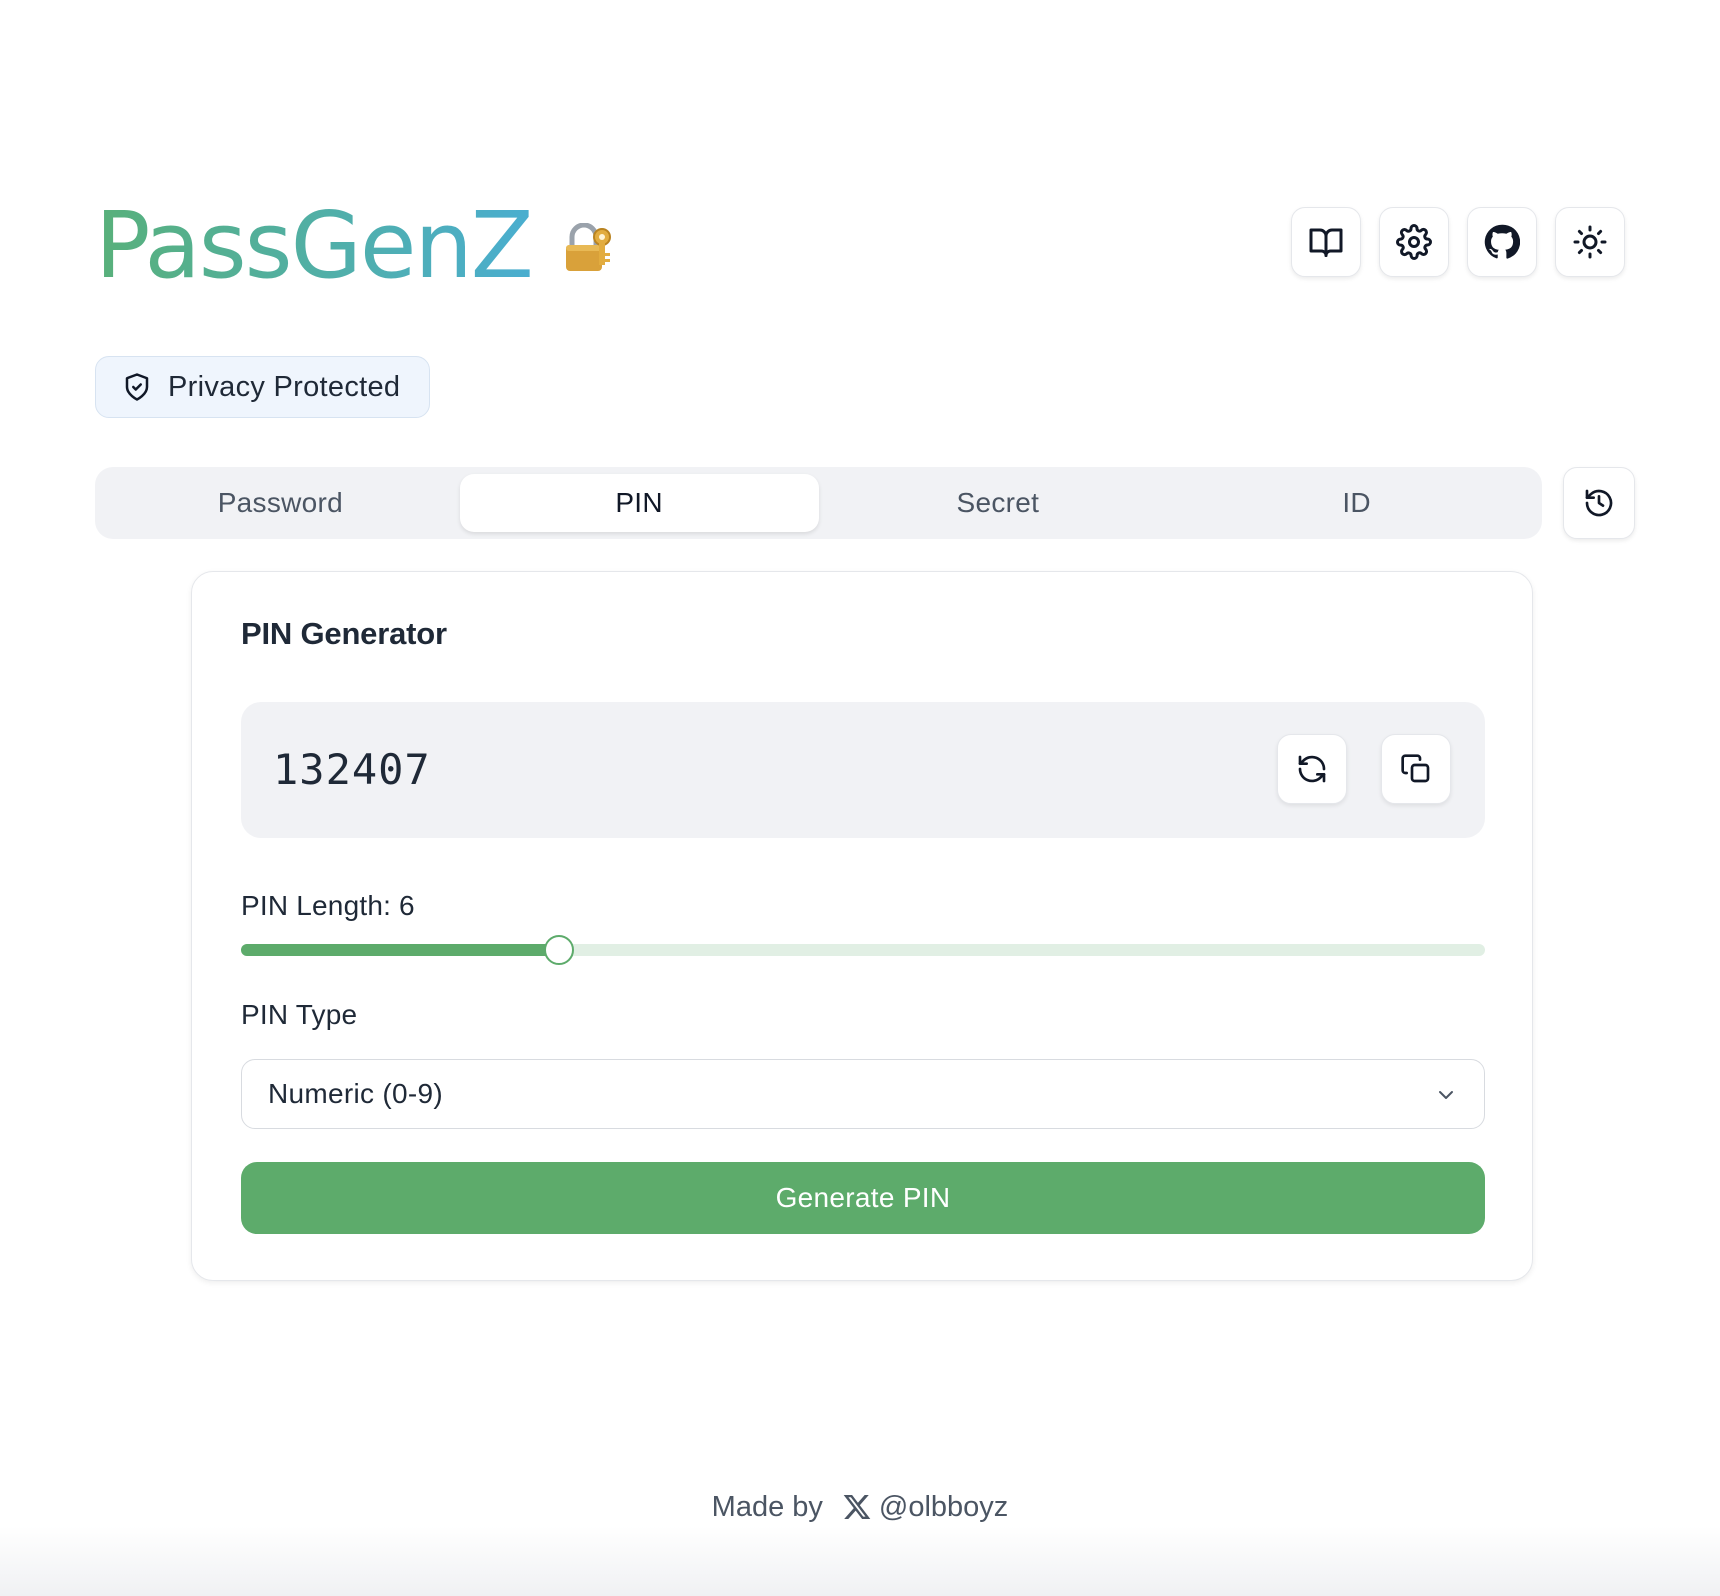 The height and width of the screenshot is (1596, 1720). I want to click on history-button, so click(1599, 503).